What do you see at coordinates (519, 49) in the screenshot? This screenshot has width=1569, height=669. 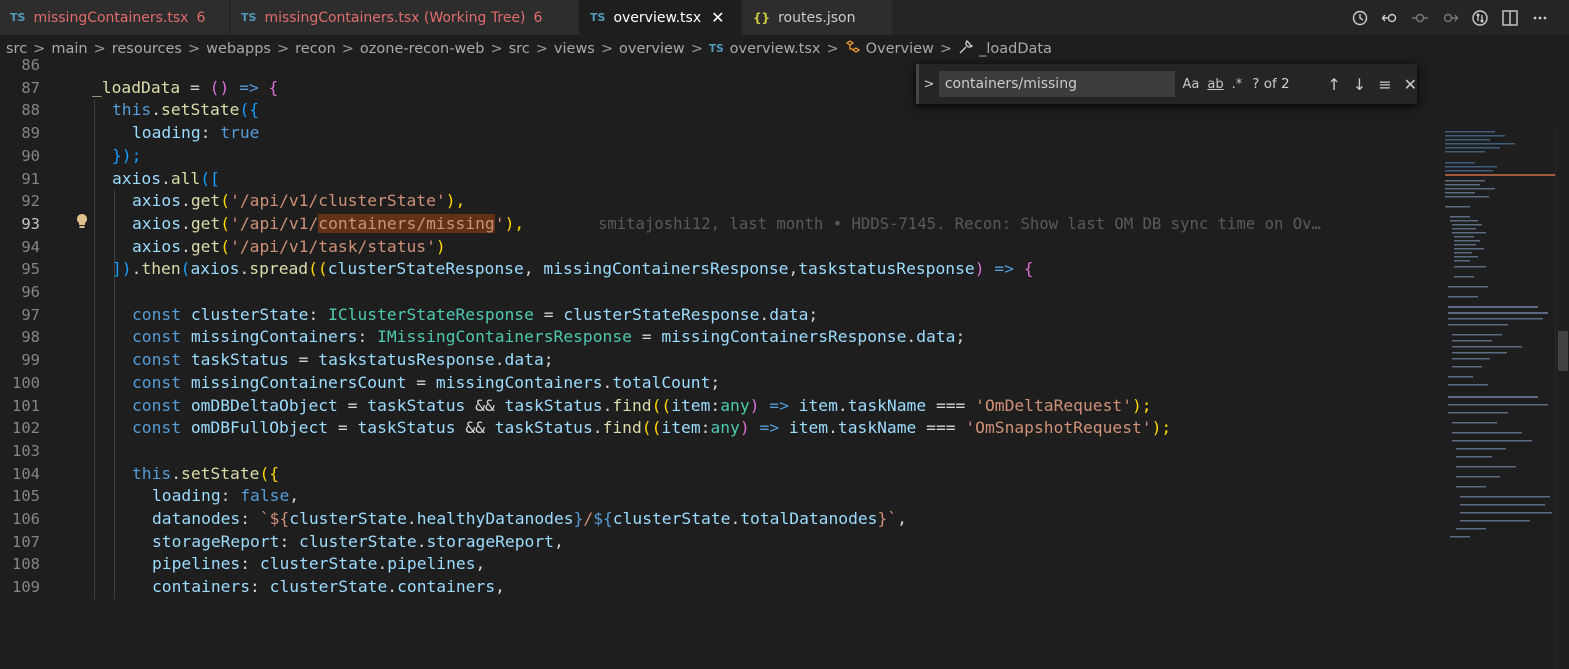 I see `breadcrumb-item: src` at bounding box center [519, 49].